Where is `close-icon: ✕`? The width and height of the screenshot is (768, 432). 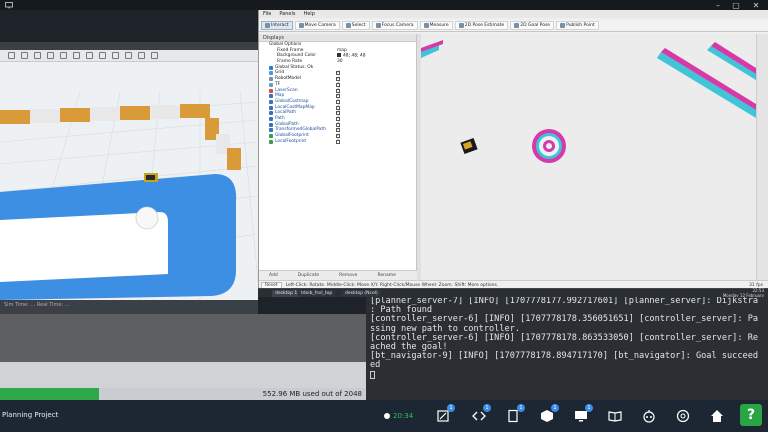
close-icon: ✕ is located at coordinates (756, 5).